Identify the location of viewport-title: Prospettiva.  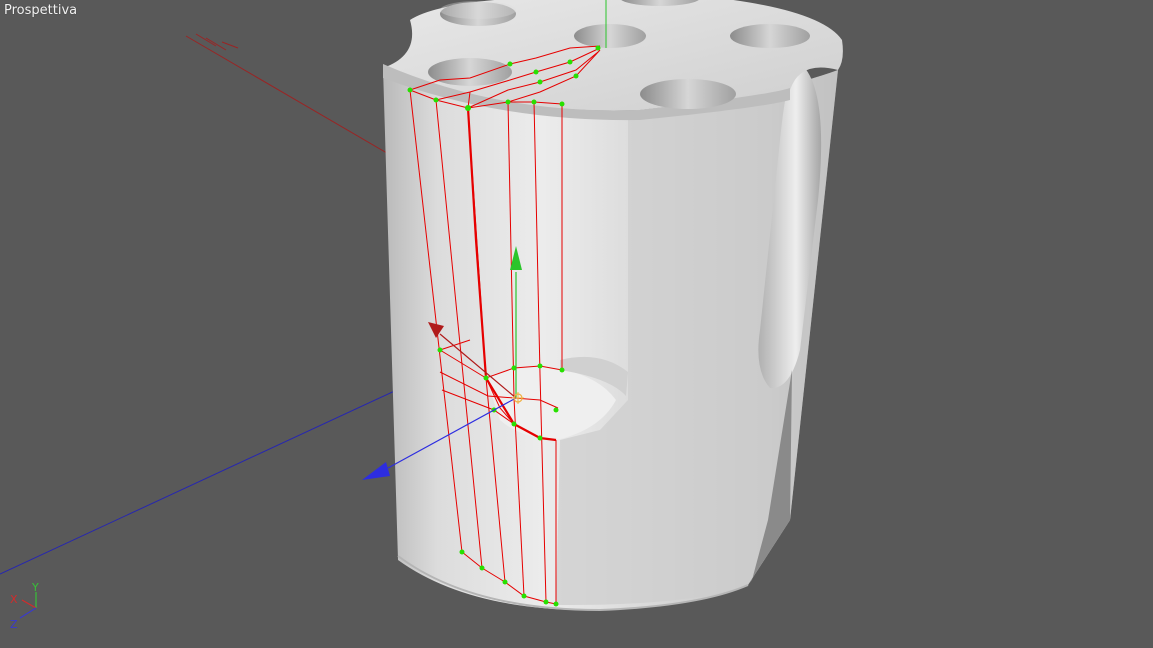
(40, 10).